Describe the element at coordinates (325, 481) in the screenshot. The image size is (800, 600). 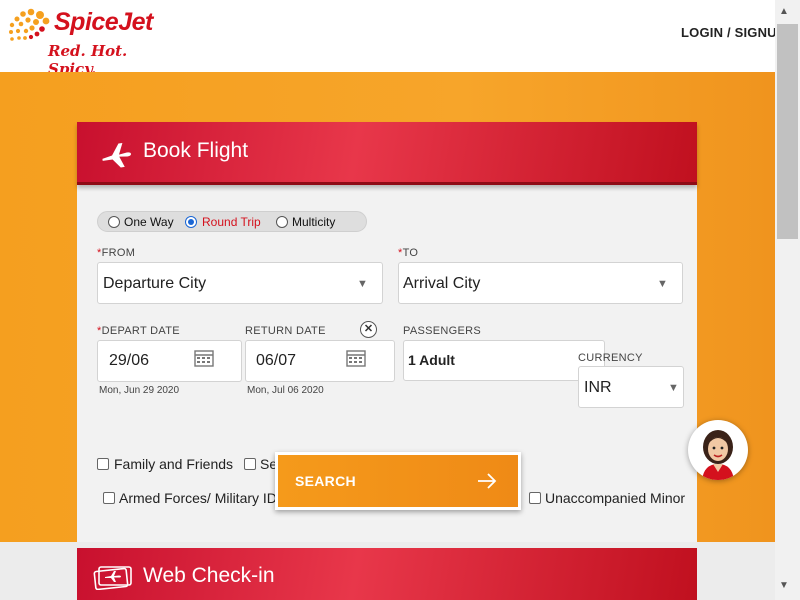
I see `search-button-label: SEARCH` at that location.